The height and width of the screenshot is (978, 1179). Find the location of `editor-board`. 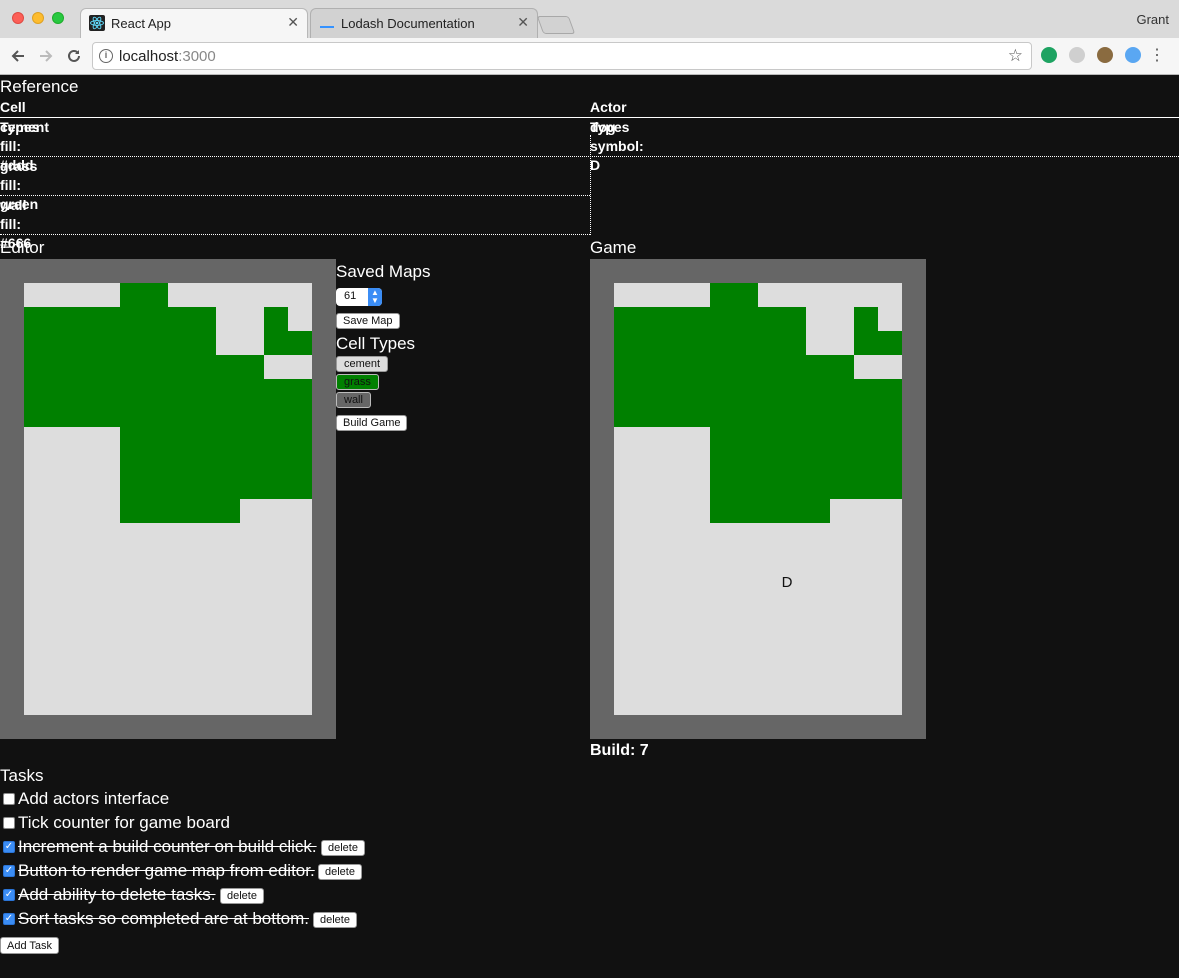

editor-board is located at coordinates (168, 499).